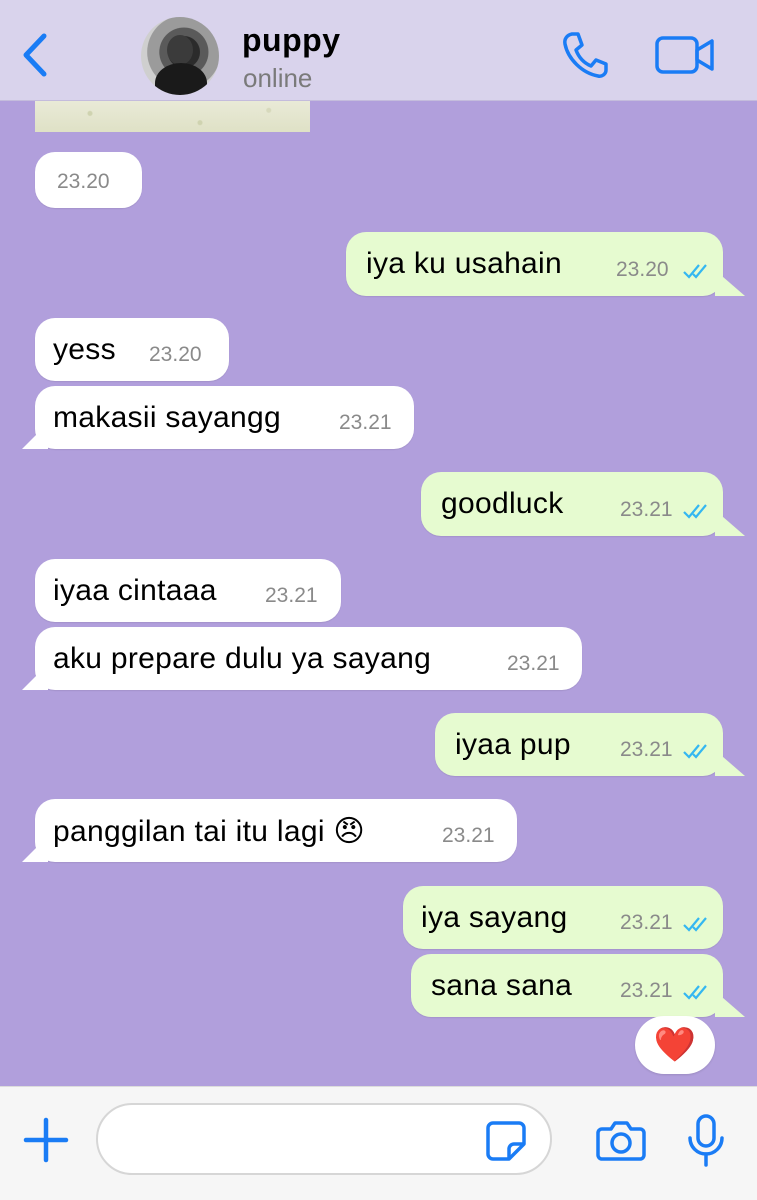  I want to click on back-chevron-icon, so click(35, 55).